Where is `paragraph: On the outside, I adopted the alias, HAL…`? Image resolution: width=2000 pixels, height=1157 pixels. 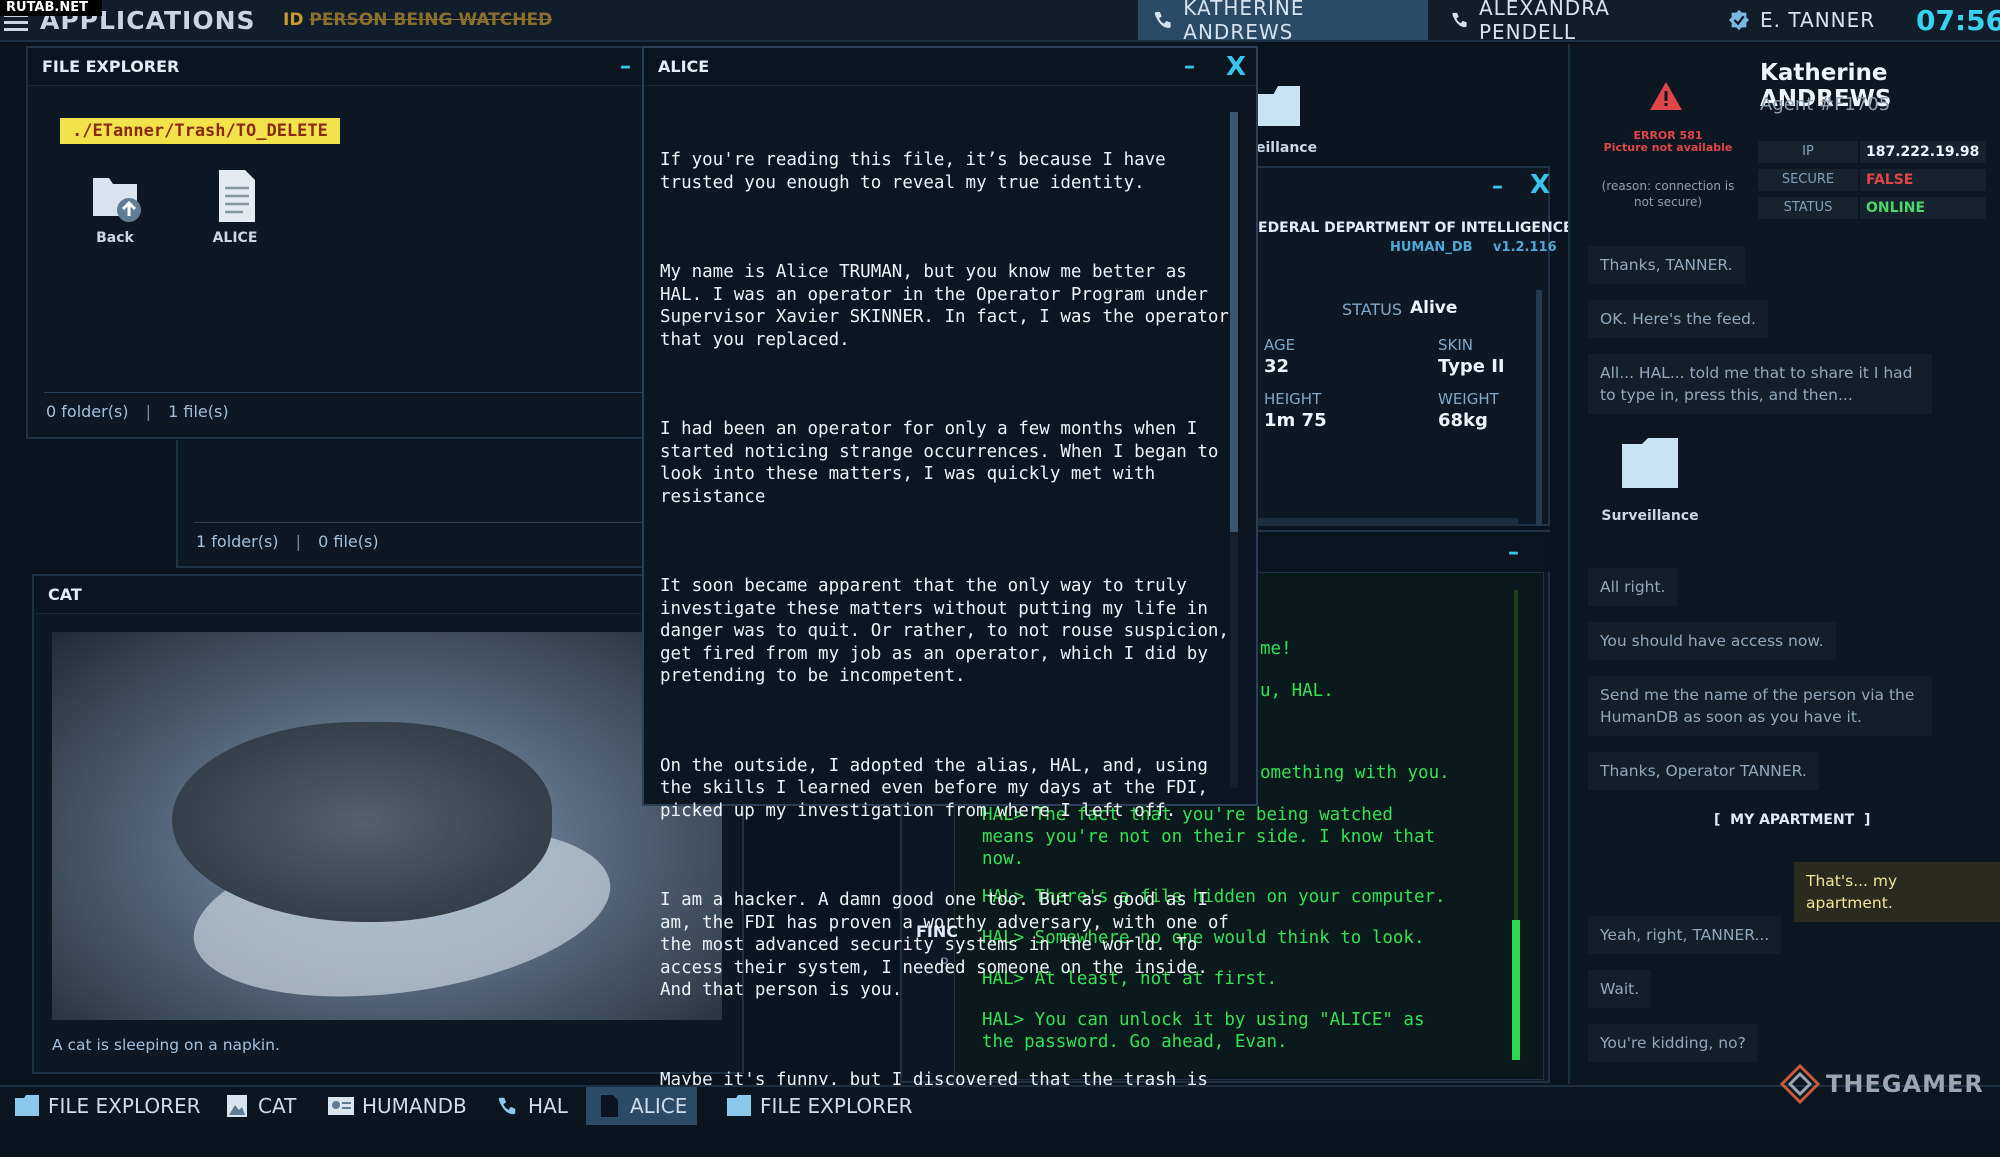
paragraph: On the outside, I adopted the alias, HAL… is located at coordinates (939, 788).